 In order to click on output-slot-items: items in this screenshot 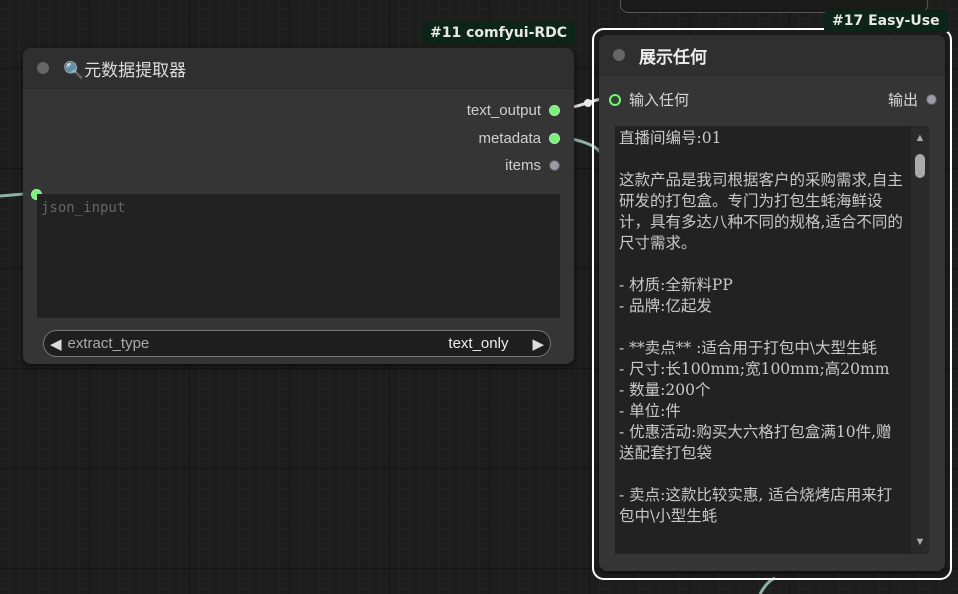, I will do `click(532, 165)`.